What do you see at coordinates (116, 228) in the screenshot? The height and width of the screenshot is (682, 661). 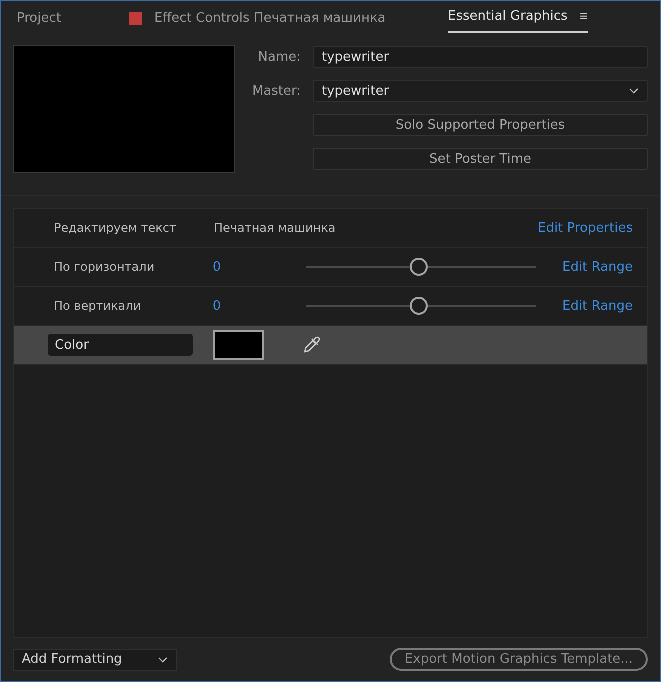 I see `property-label: Редактируем текст` at bounding box center [116, 228].